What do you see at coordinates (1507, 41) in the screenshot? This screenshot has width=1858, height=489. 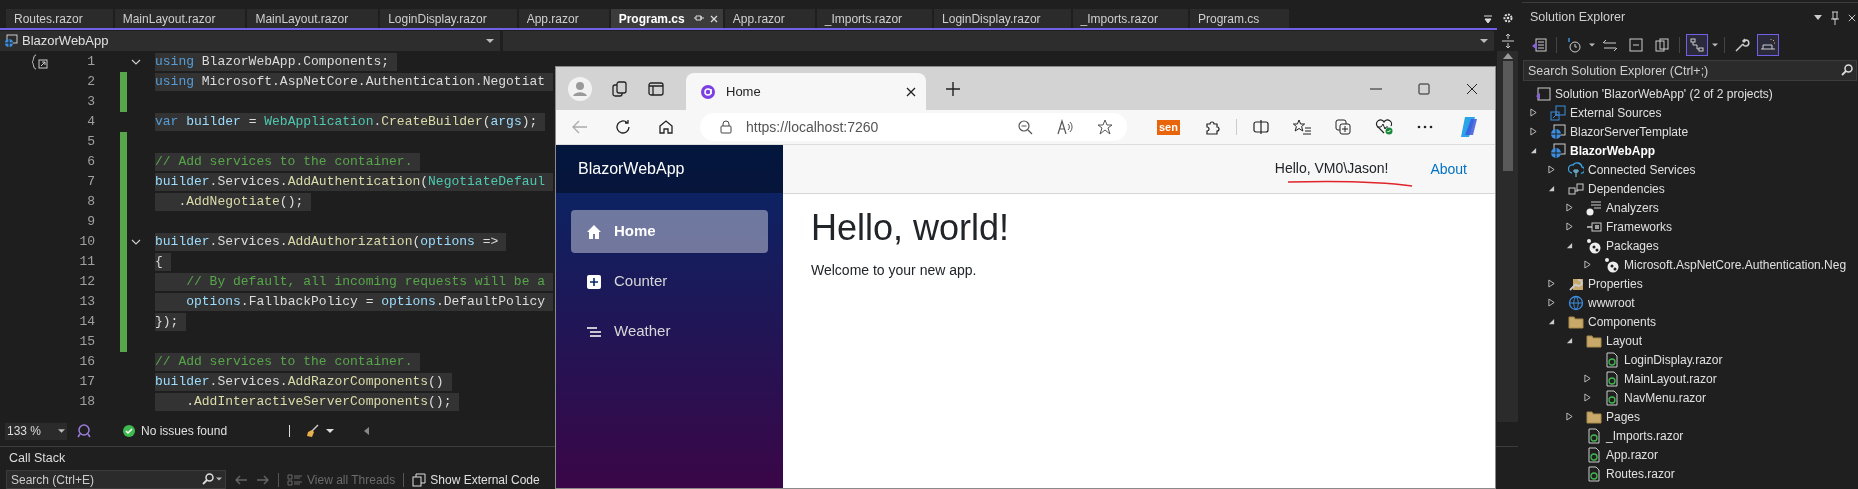 I see `split-window-icon` at bounding box center [1507, 41].